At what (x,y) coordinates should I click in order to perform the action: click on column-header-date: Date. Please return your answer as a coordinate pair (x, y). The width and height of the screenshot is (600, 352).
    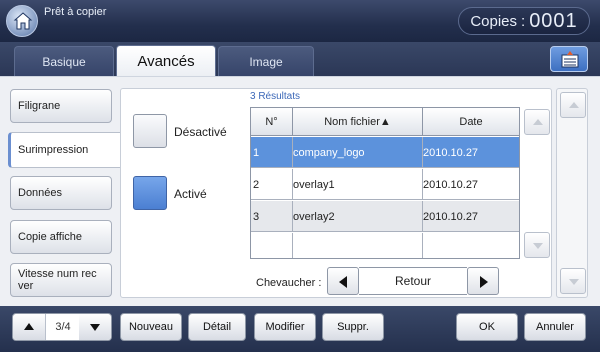
    Looking at the image, I should click on (471, 122).